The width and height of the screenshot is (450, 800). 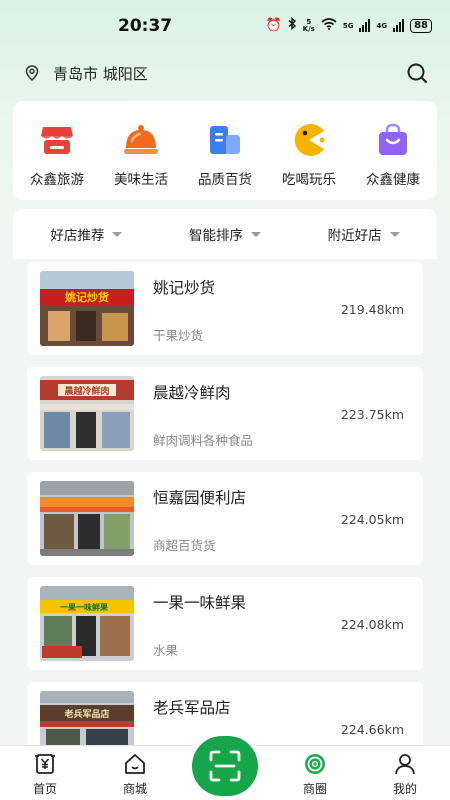 What do you see at coordinates (421, 25) in the screenshot?
I see `battery-indicator: 88` at bounding box center [421, 25].